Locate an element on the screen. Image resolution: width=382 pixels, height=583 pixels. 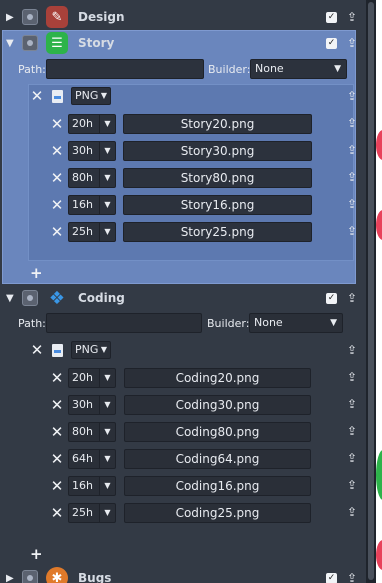
section-header-coding: ▼ ❖ Coding ✓ ⇪ is located at coordinates (183, 298).